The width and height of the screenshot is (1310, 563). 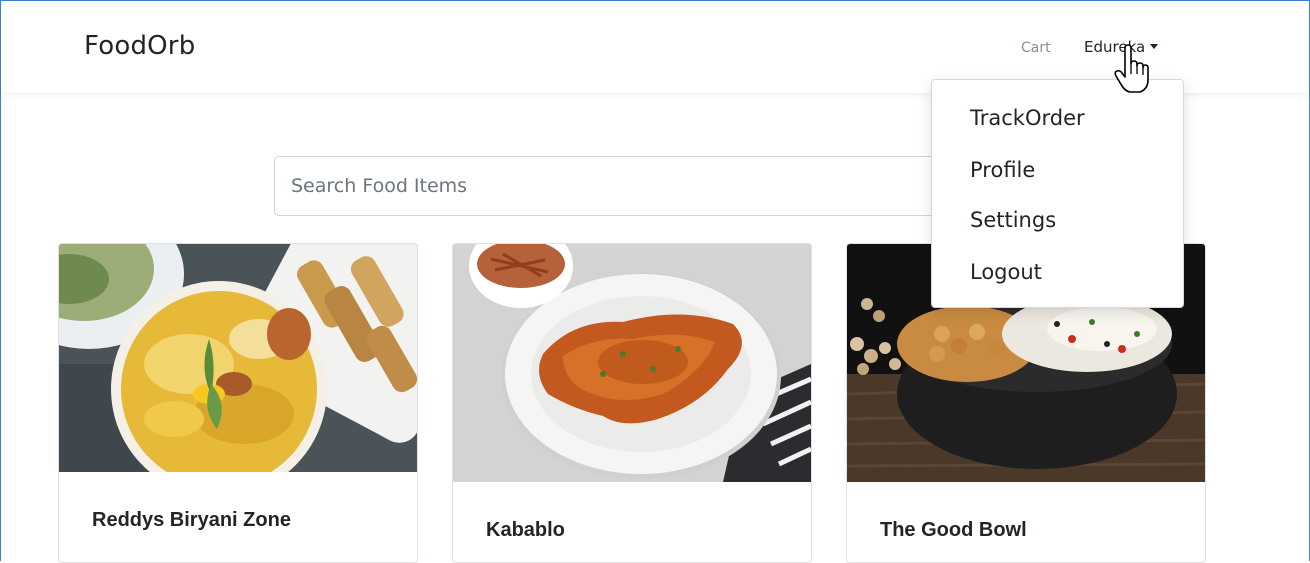 I want to click on menu-item-settings: Settings, so click(x=1013, y=220).